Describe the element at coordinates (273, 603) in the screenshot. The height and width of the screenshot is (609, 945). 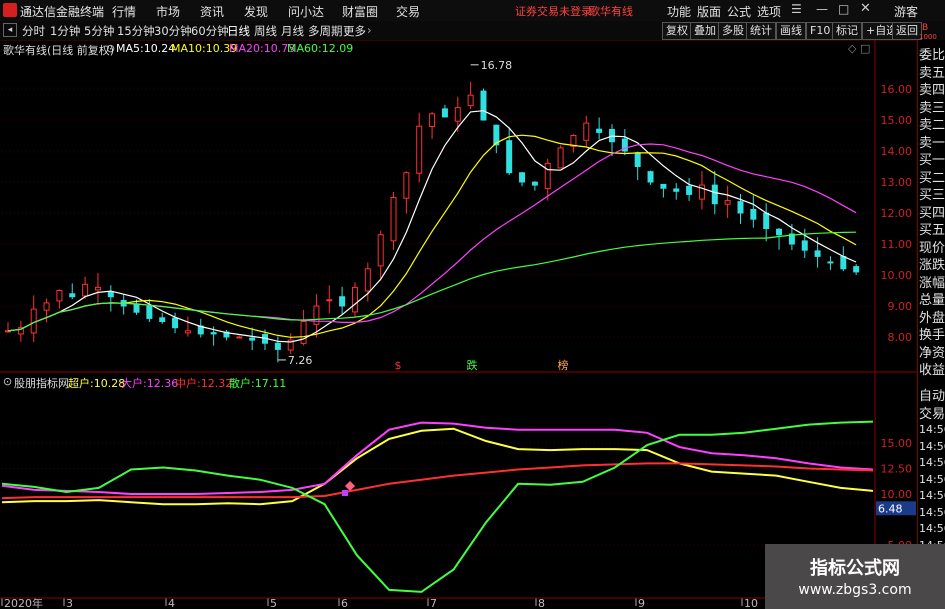
I see `date-label: 5` at that location.